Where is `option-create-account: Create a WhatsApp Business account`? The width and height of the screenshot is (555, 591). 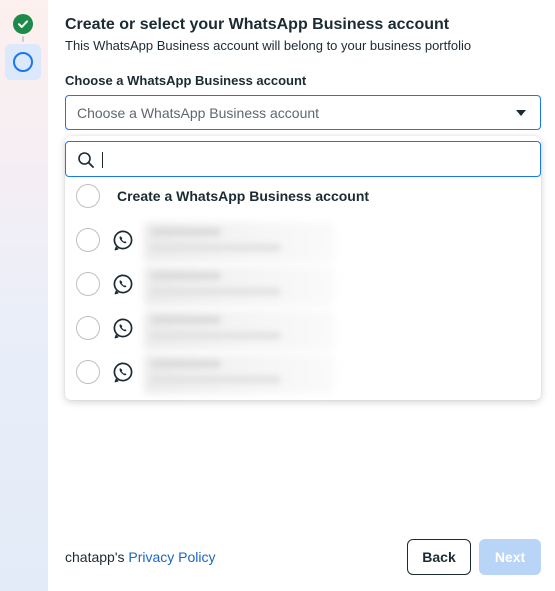
option-create-account: Create a WhatsApp Business account is located at coordinates (303, 196).